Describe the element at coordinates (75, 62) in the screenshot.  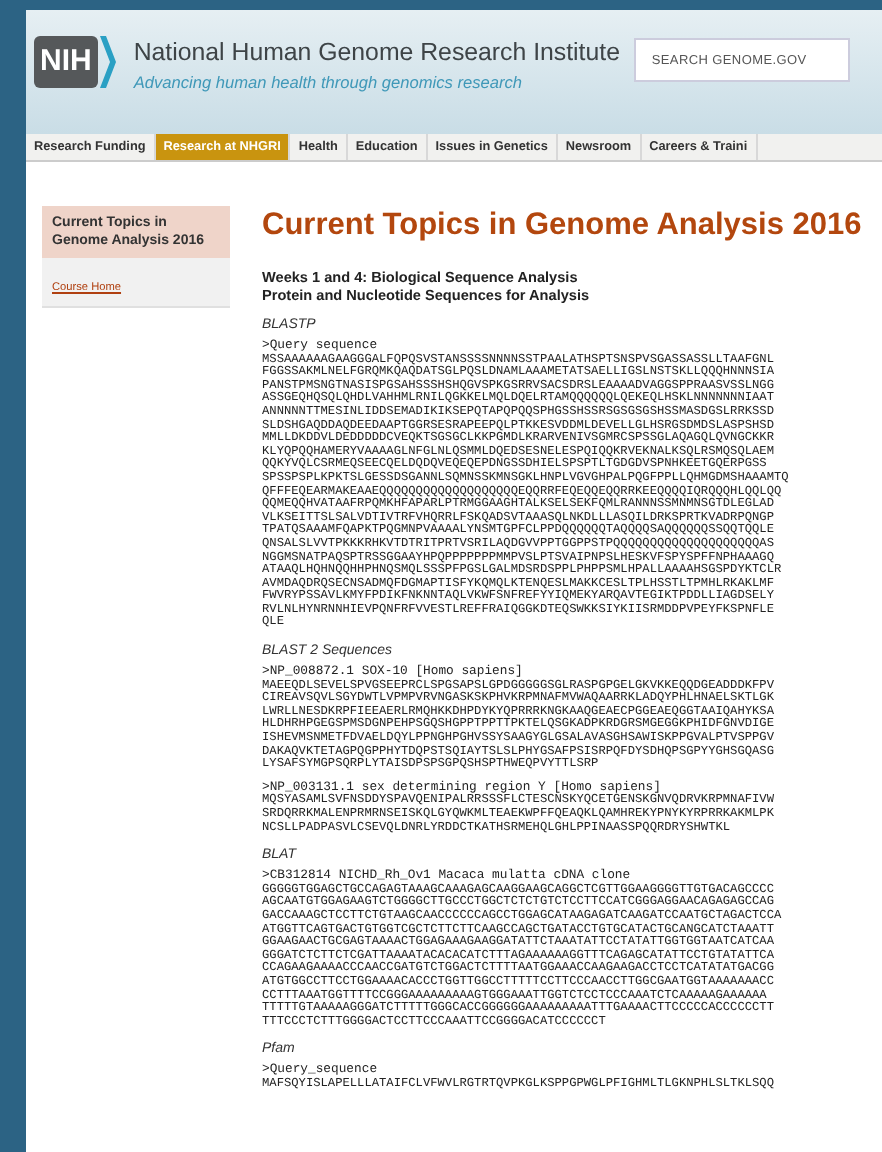
I see `logo: NIH` at that location.